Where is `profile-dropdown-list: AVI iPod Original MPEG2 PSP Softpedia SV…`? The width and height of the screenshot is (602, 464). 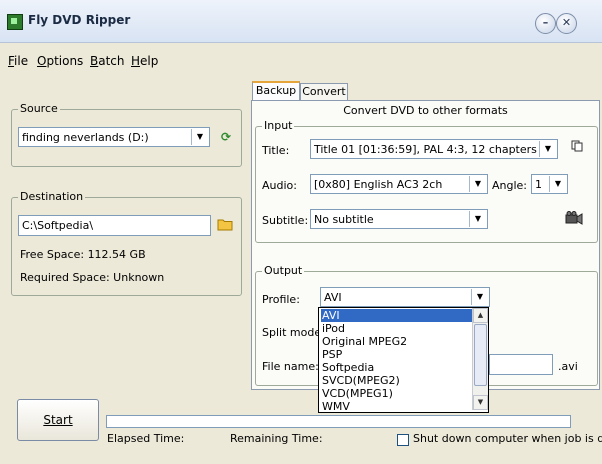
profile-dropdown-list: AVI iPod Original MPEG2 PSP Softpedia SV… is located at coordinates (403, 360).